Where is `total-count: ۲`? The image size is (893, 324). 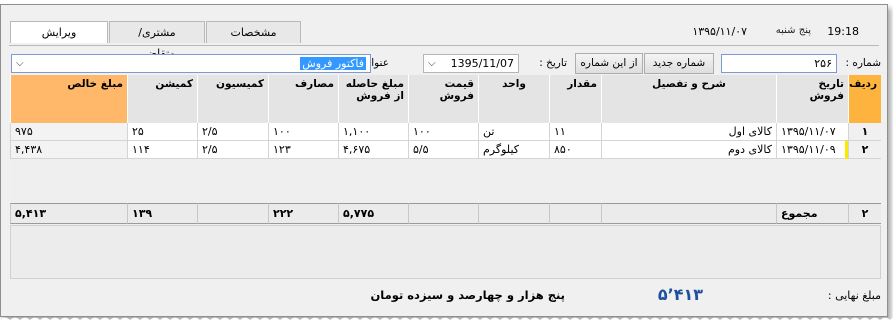 total-count: ۲ is located at coordinates (864, 213).